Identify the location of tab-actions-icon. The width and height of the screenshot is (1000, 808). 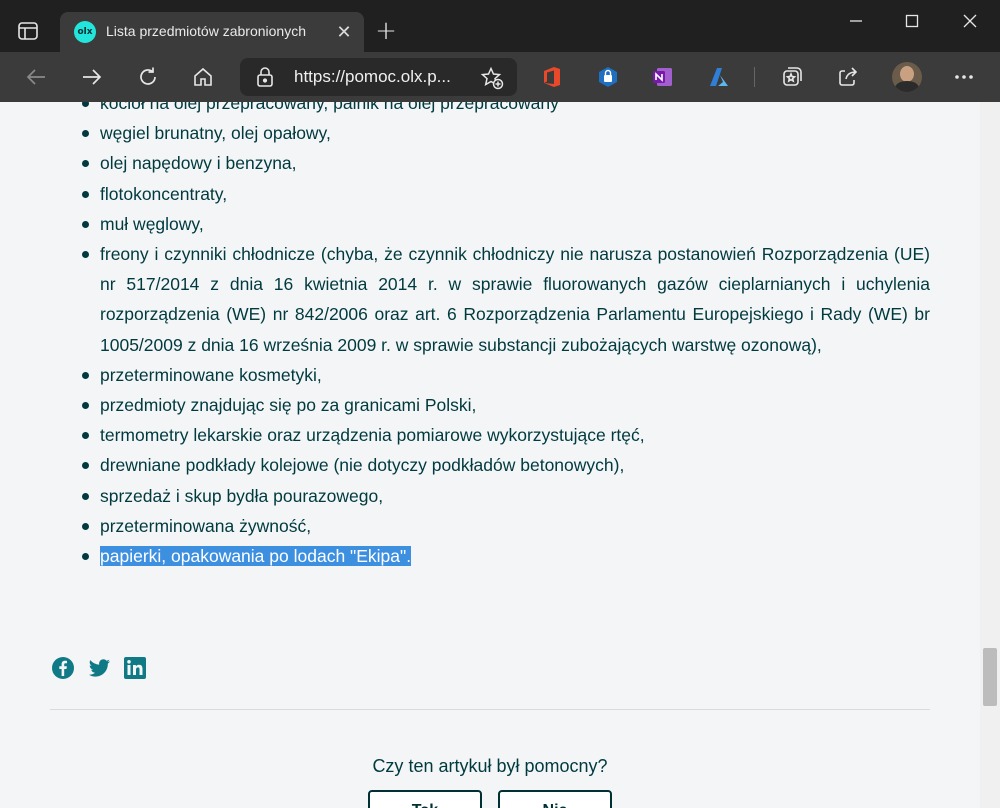
(28, 31).